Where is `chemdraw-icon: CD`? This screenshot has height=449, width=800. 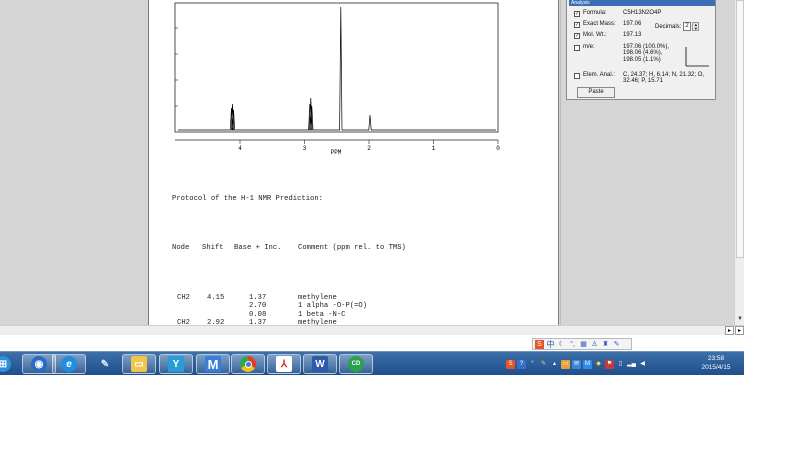
chemdraw-icon: CD is located at coordinates (356, 364).